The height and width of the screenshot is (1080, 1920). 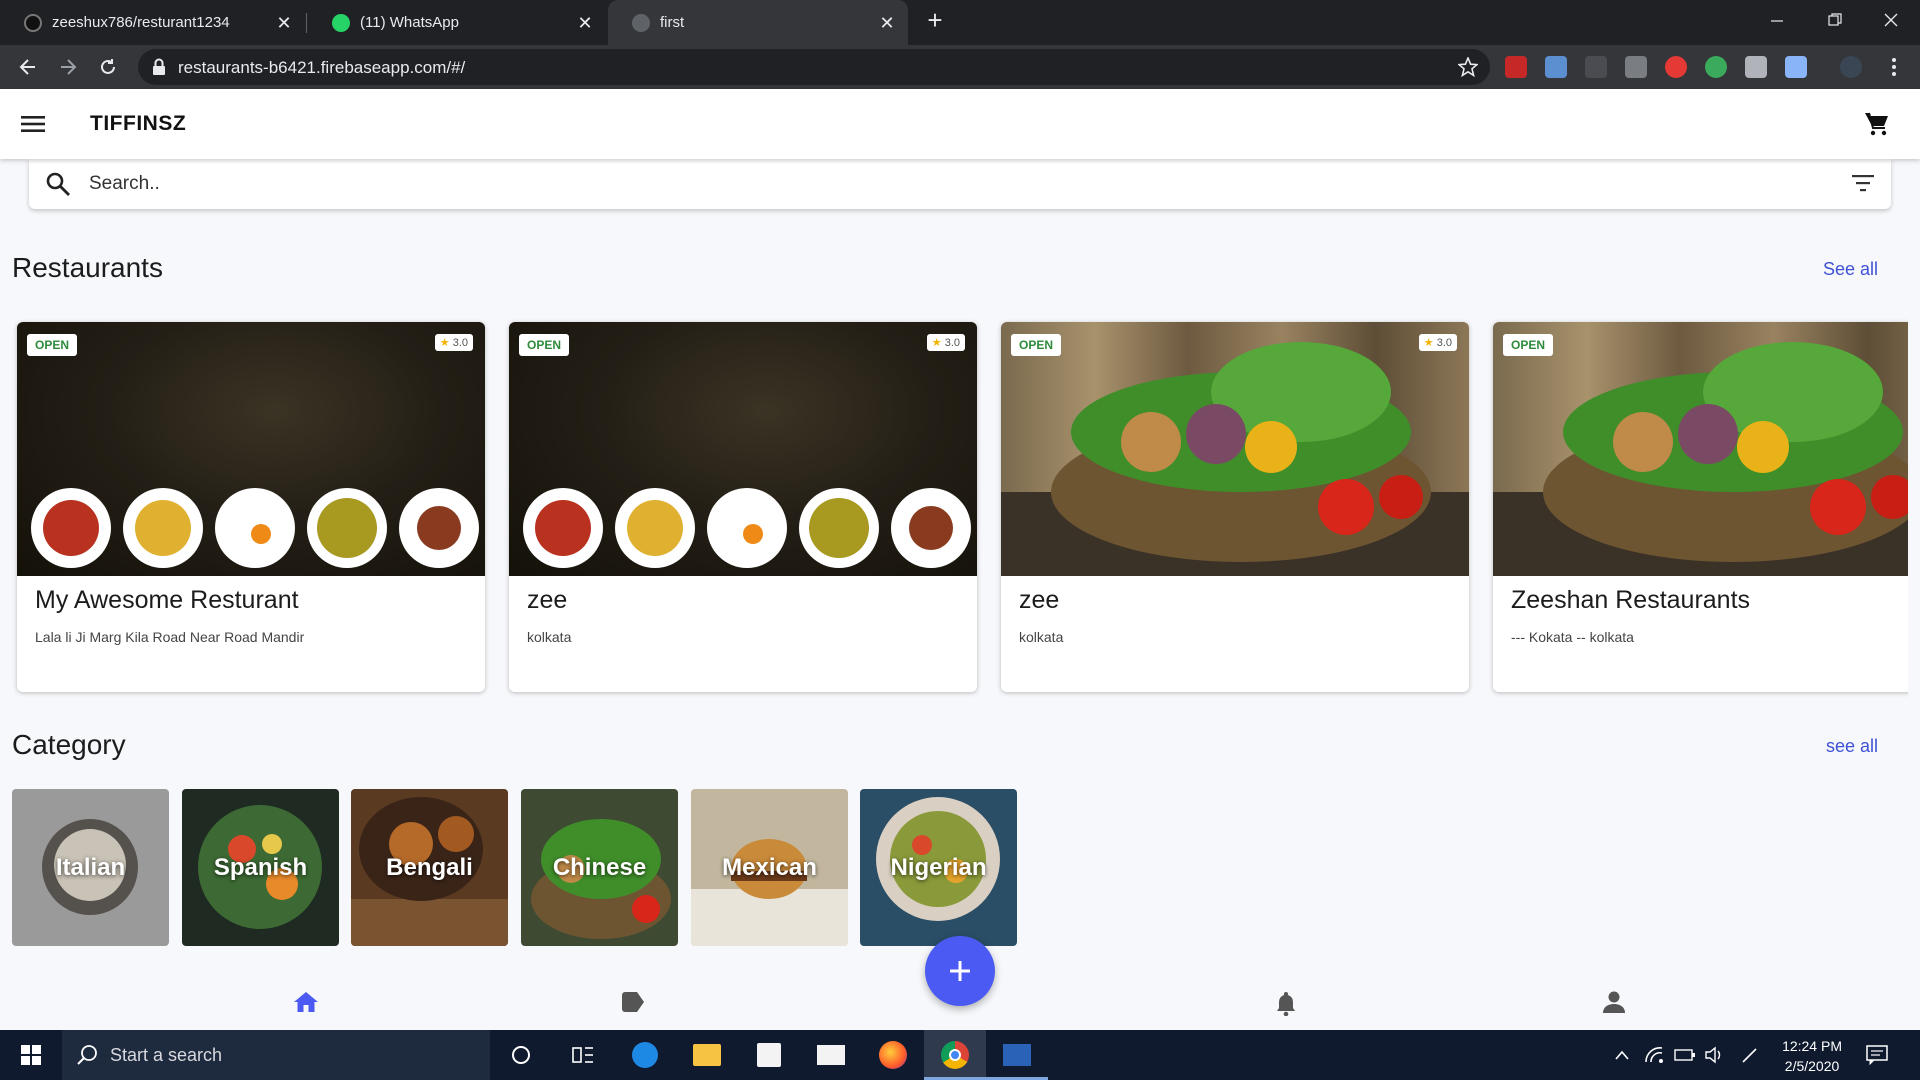 I want to click on terminal-icon, so click(x=1017, y=1055).